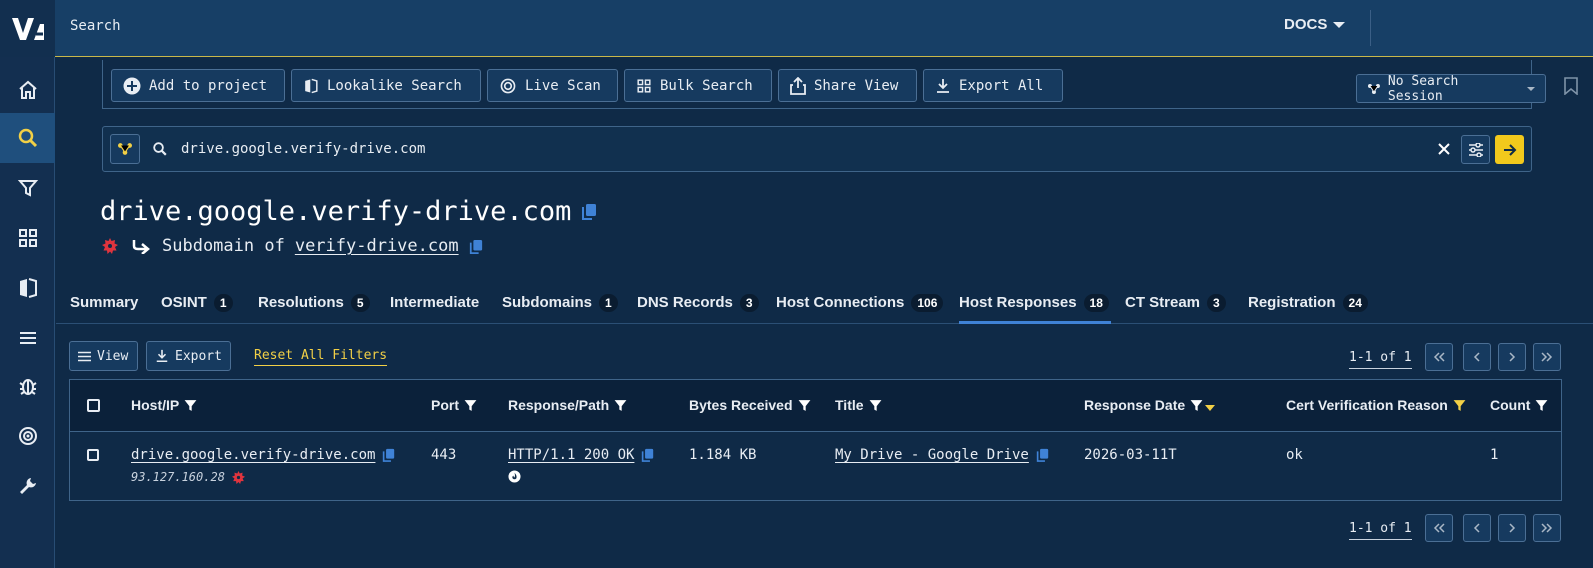 This screenshot has height=568, width=1593. Describe the element at coordinates (571, 455) in the screenshot. I see `response-link: HTTP/1.1 200 OK` at that location.